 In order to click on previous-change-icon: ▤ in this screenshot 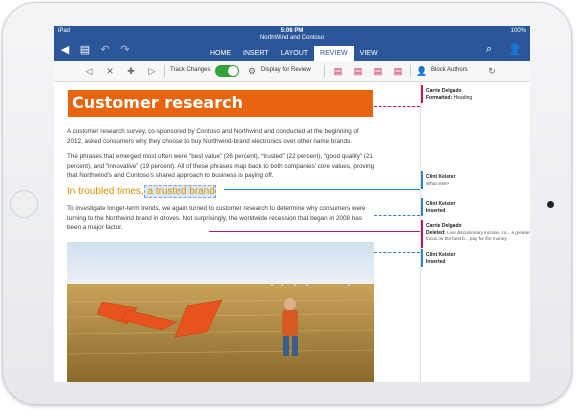, I will do `click(338, 71)`.